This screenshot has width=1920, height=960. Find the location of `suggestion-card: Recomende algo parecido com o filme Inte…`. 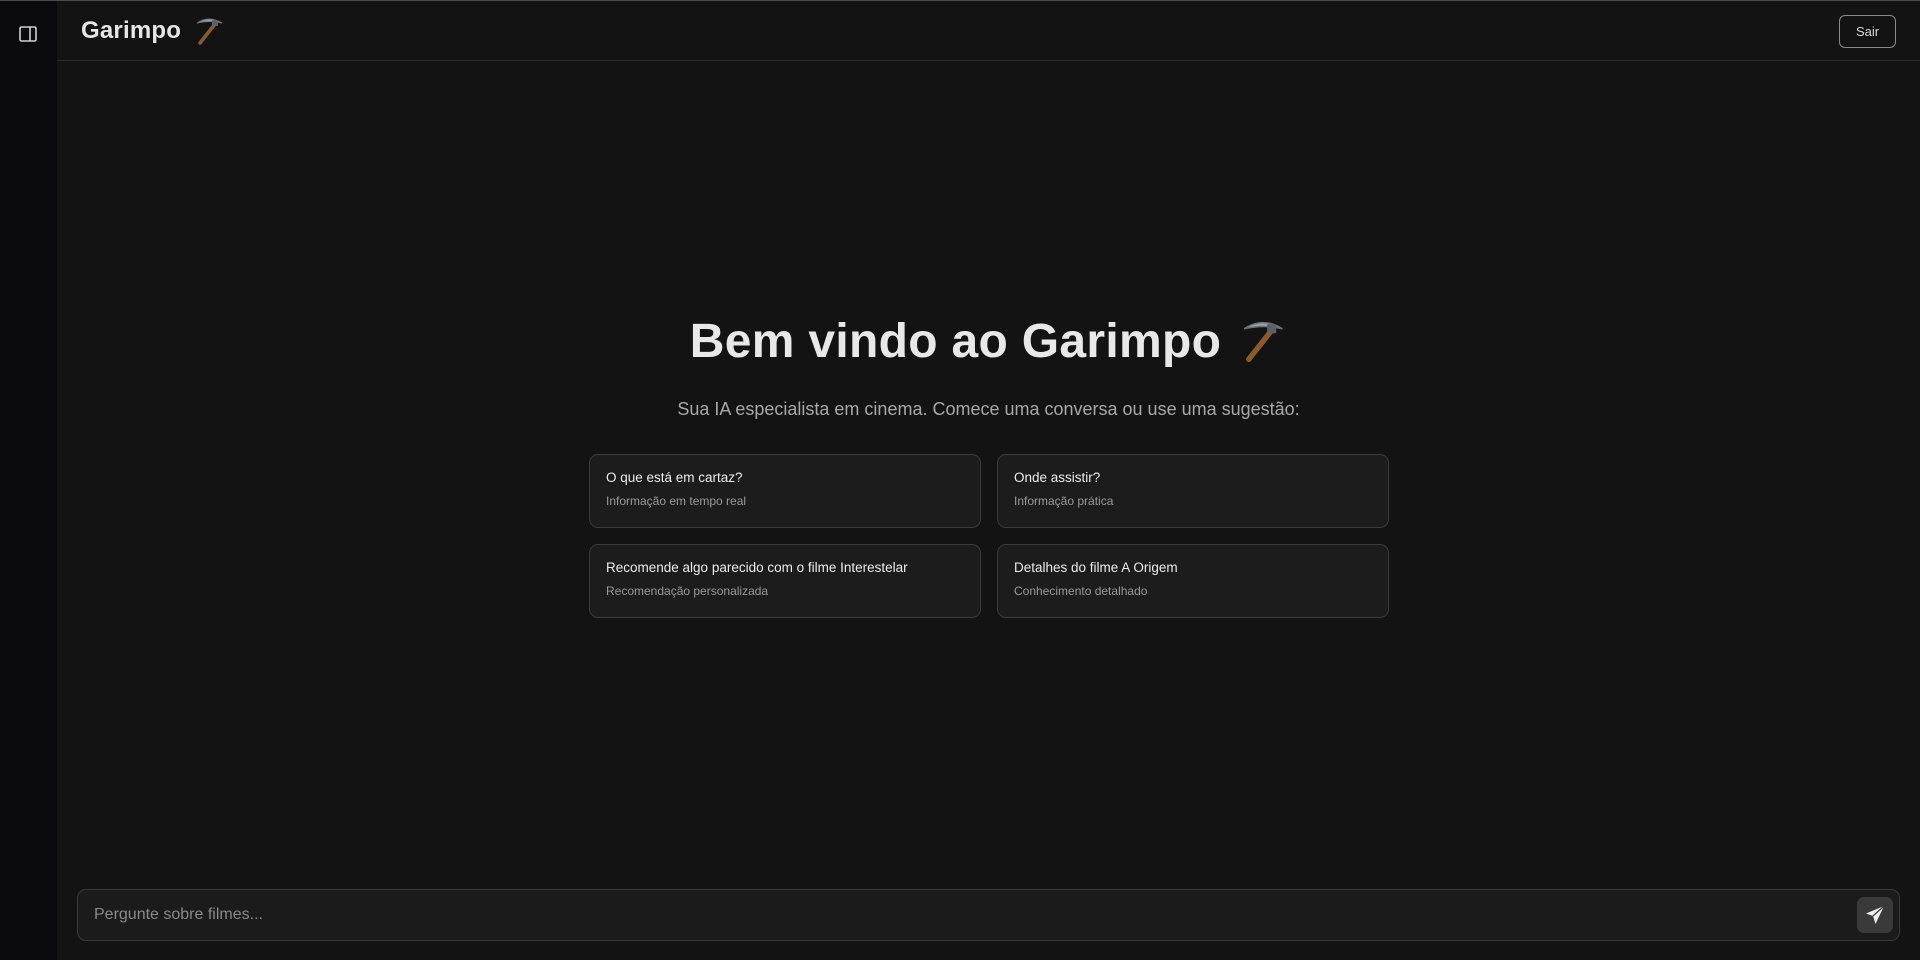

suggestion-card: Recomende algo parecido com o filme Inte… is located at coordinates (785, 581).